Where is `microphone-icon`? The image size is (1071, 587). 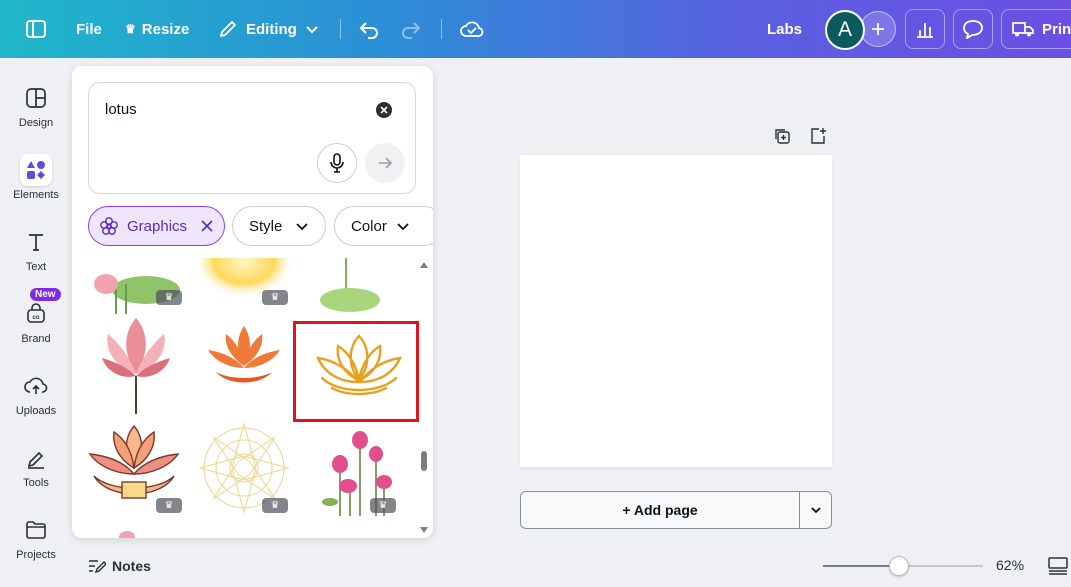 microphone-icon is located at coordinates (337, 163).